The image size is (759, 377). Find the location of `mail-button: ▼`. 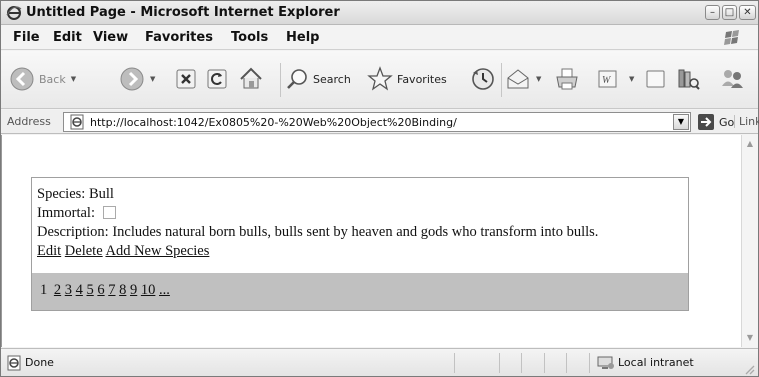

mail-button: ▼ is located at coordinates (523, 79).